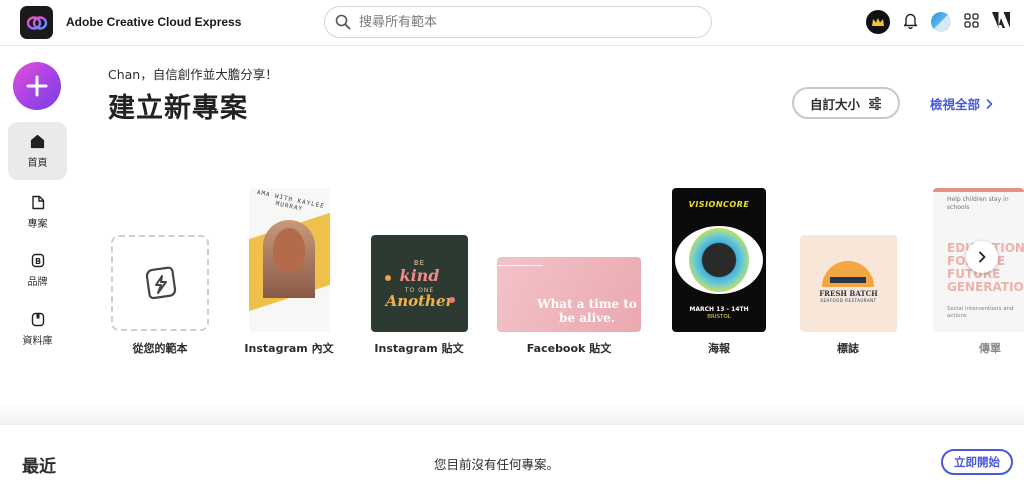 Image resolution: width=1024 pixels, height=488 pixels. I want to click on section-divider, so click(512, 415).